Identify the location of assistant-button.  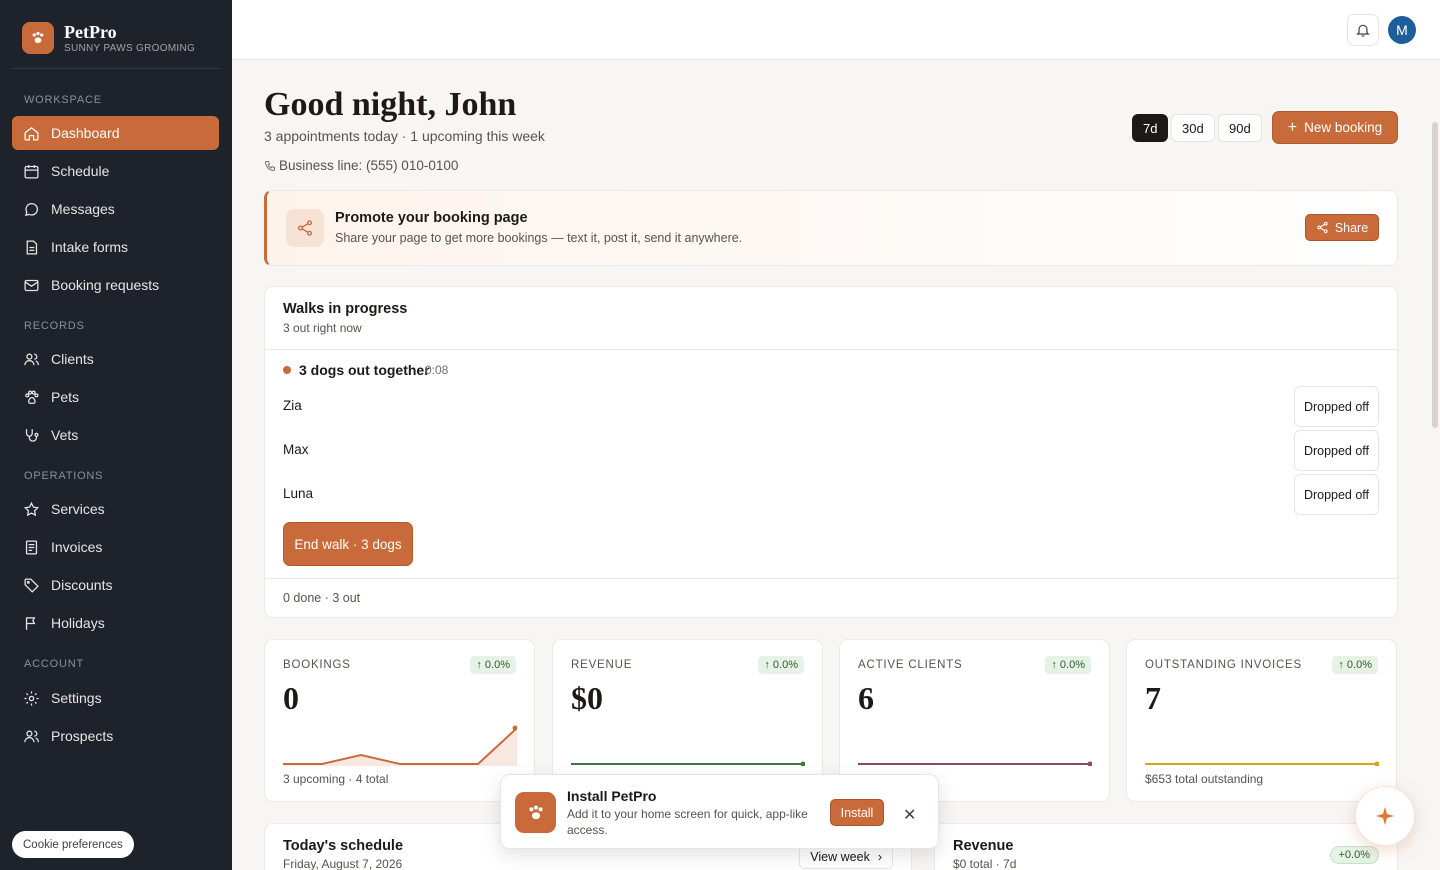
(1385, 816).